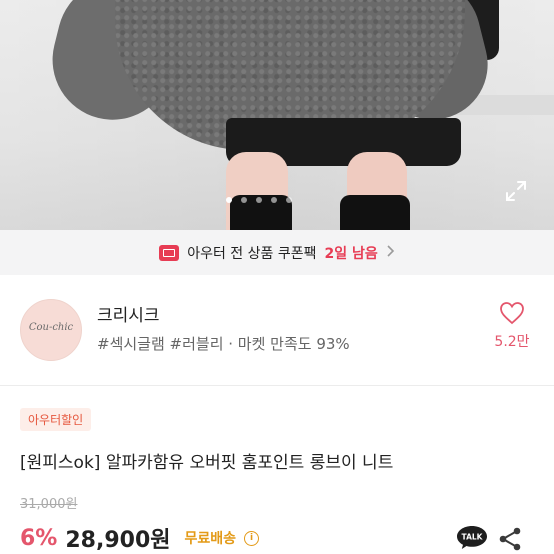 The height and width of the screenshot is (554, 554). I want to click on shop-logo: Cou-chic, so click(51, 330).